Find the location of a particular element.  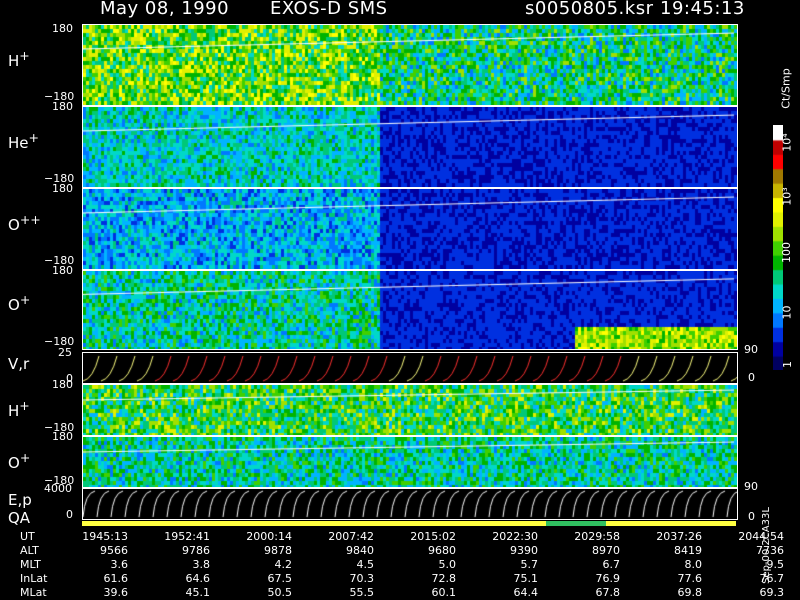

ytick-ep-bottom: 0 is located at coordinates (69, 514).